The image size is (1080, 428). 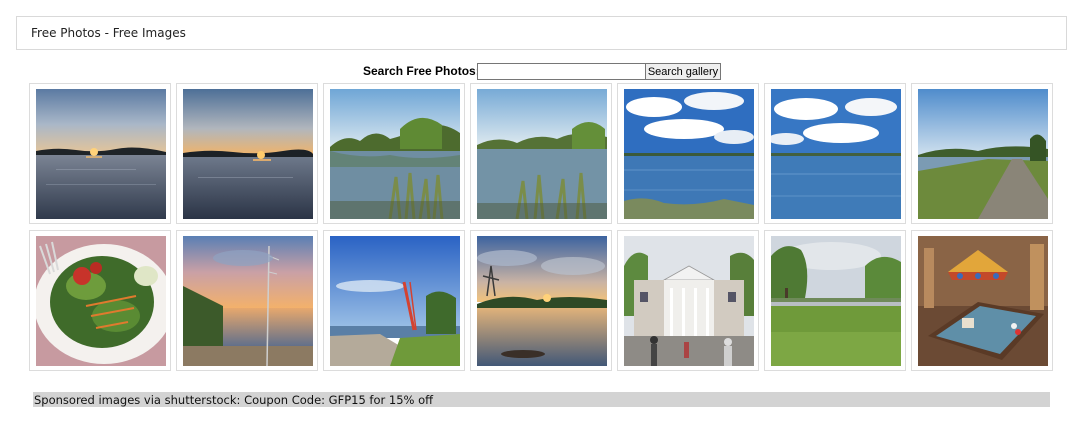 I want to click on photo-lakeside-path, so click(x=983, y=154).